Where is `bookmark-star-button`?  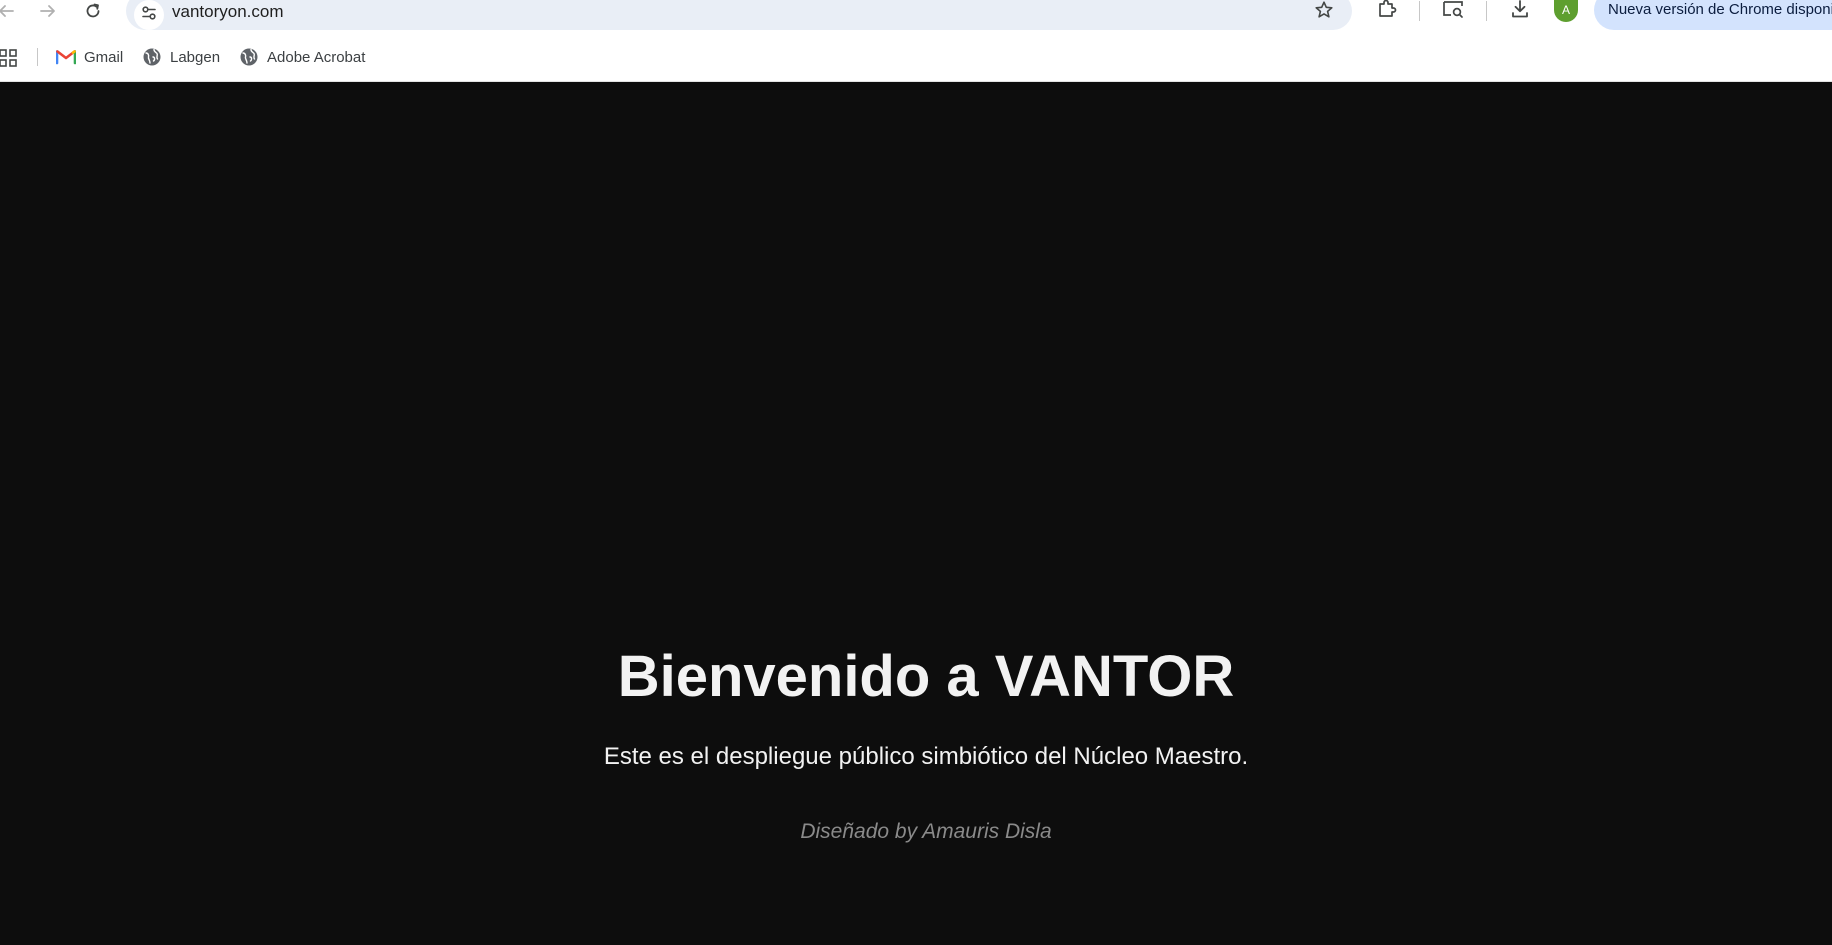
bookmark-star-button is located at coordinates (1324, 12).